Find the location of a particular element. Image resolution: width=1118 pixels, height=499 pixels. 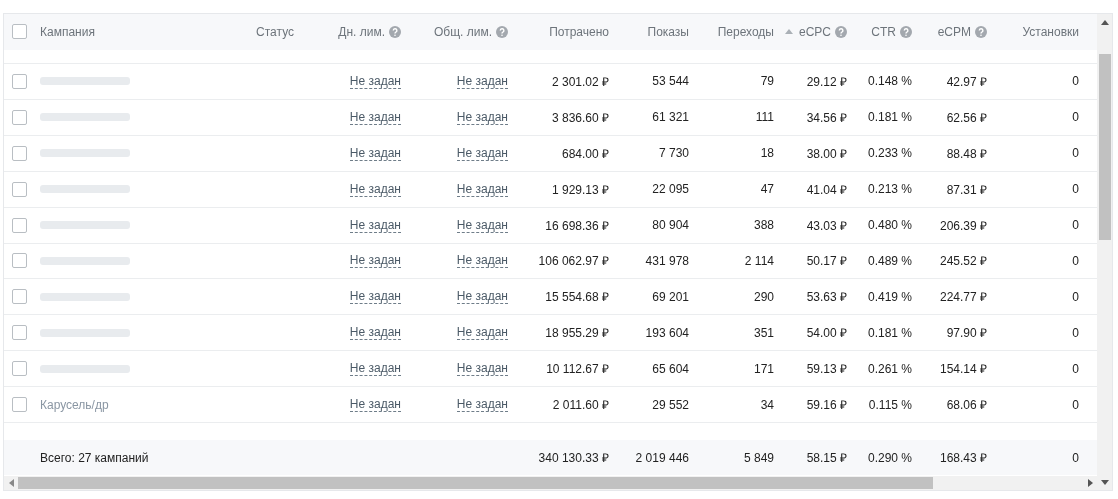

table-cell-text: 29.12 ₽ is located at coordinates (826, 81).